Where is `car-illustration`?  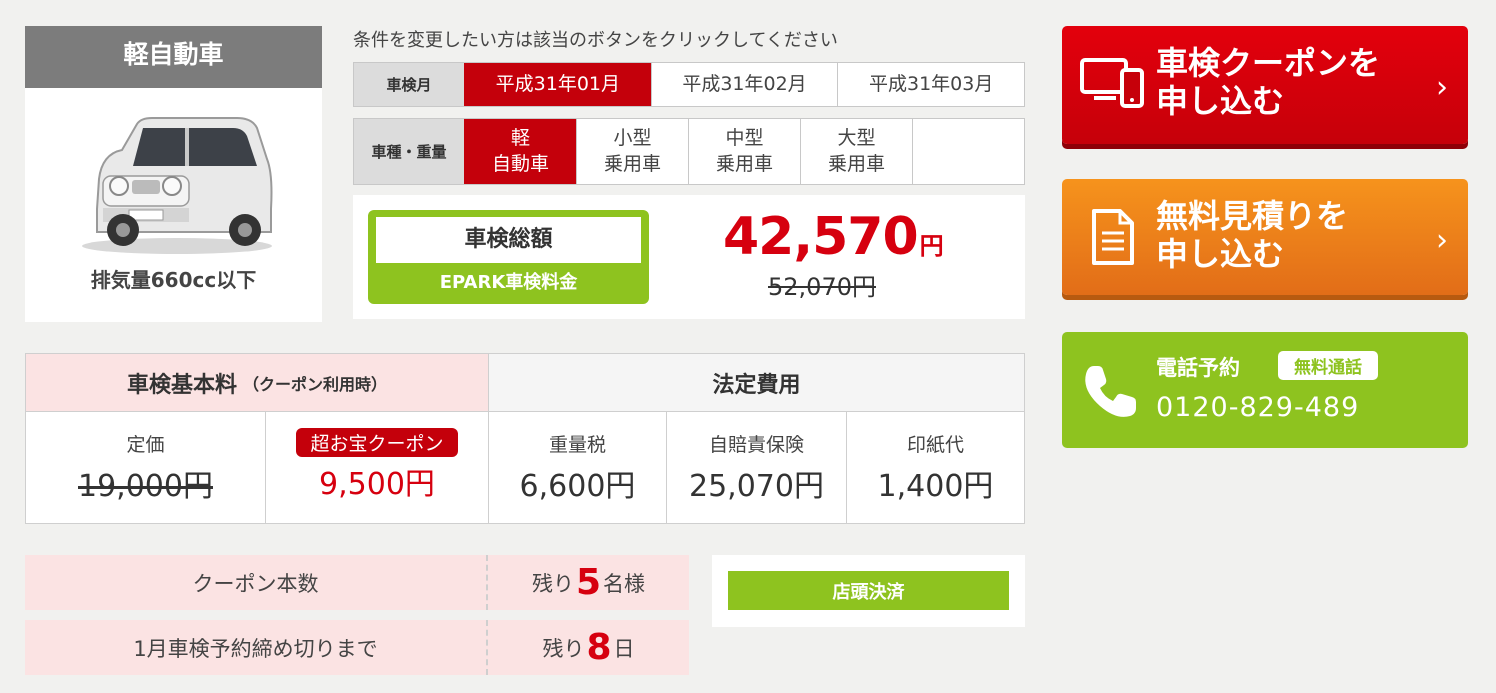
car-illustration is located at coordinates (177, 185).